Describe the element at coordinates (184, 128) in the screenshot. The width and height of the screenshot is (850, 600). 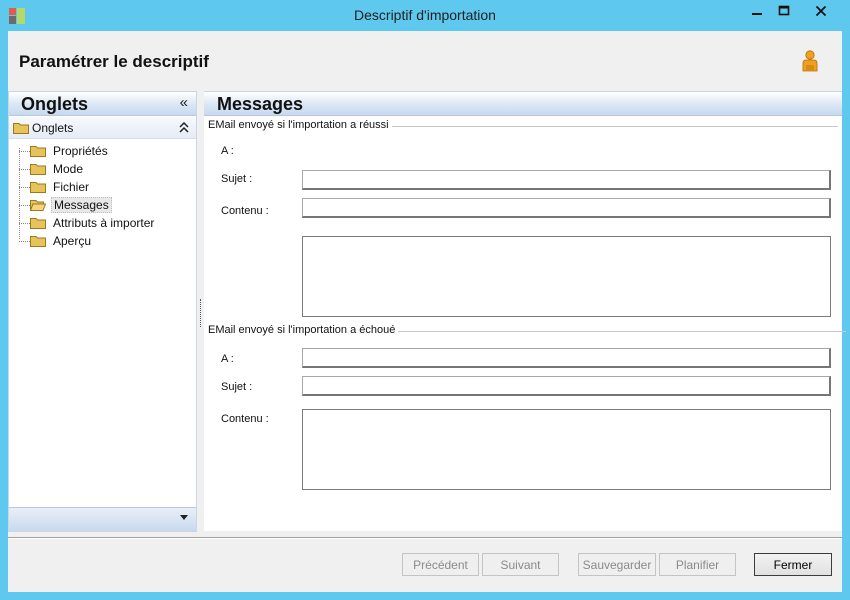
I see `chevron-double-up-icon` at that location.